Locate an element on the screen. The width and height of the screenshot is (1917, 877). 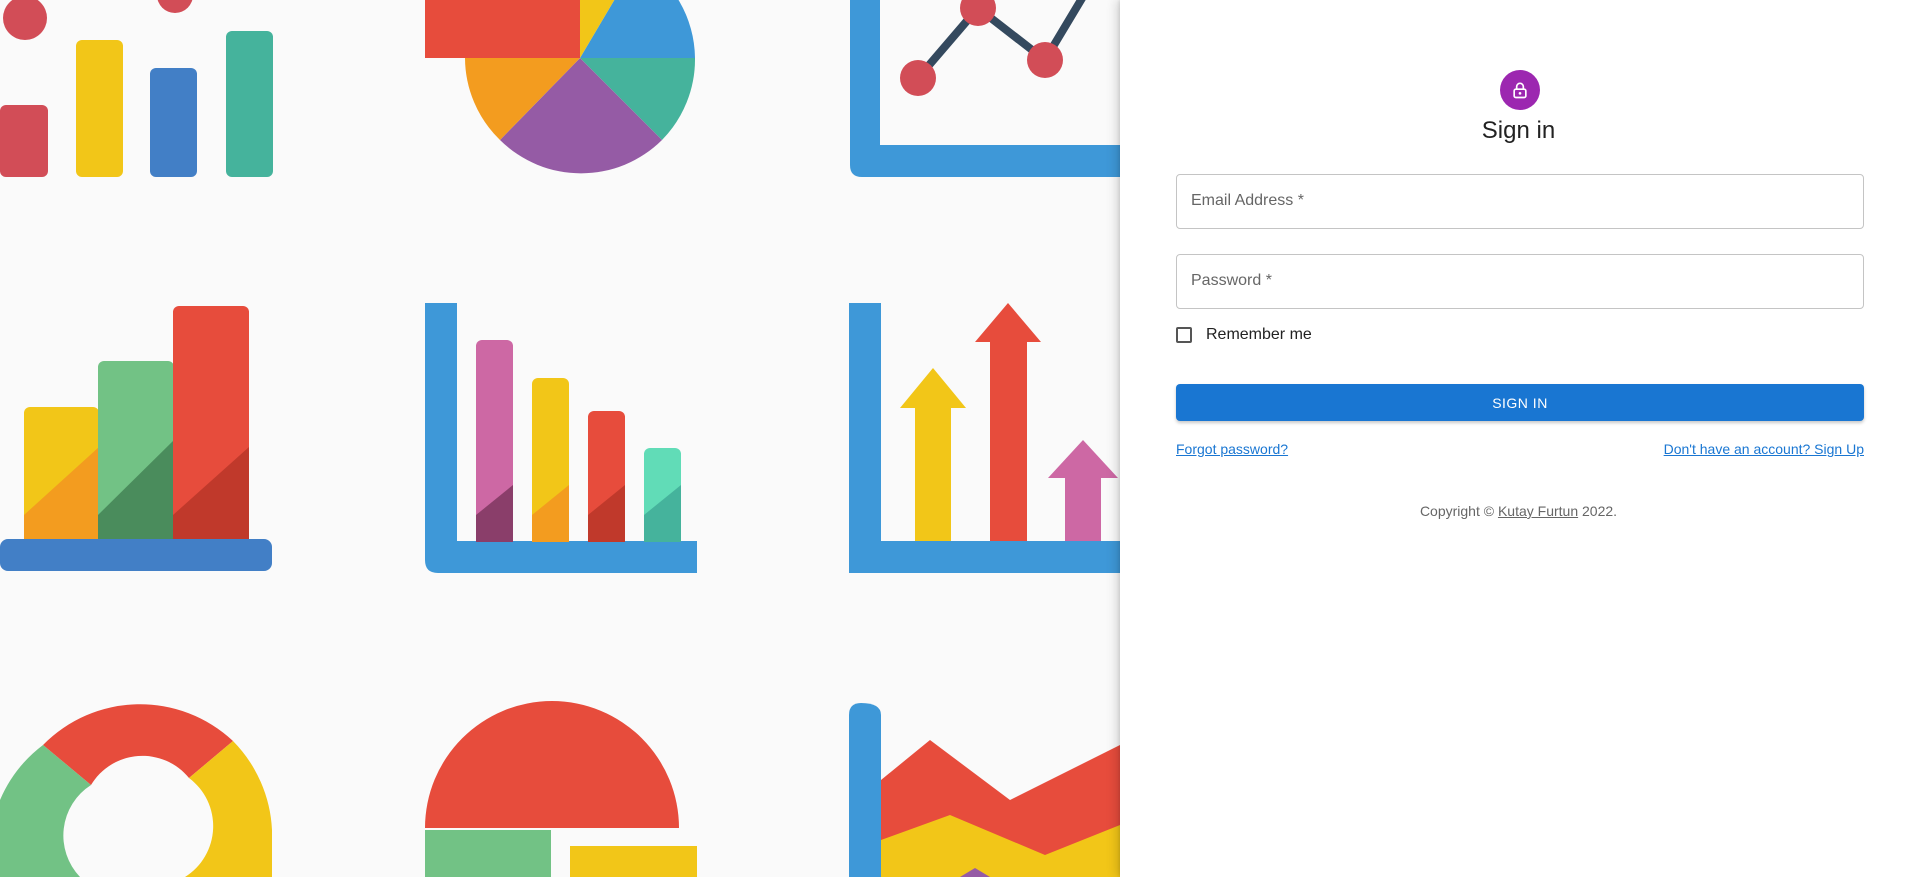
email-field: Email Address * is located at coordinates (1520, 201).